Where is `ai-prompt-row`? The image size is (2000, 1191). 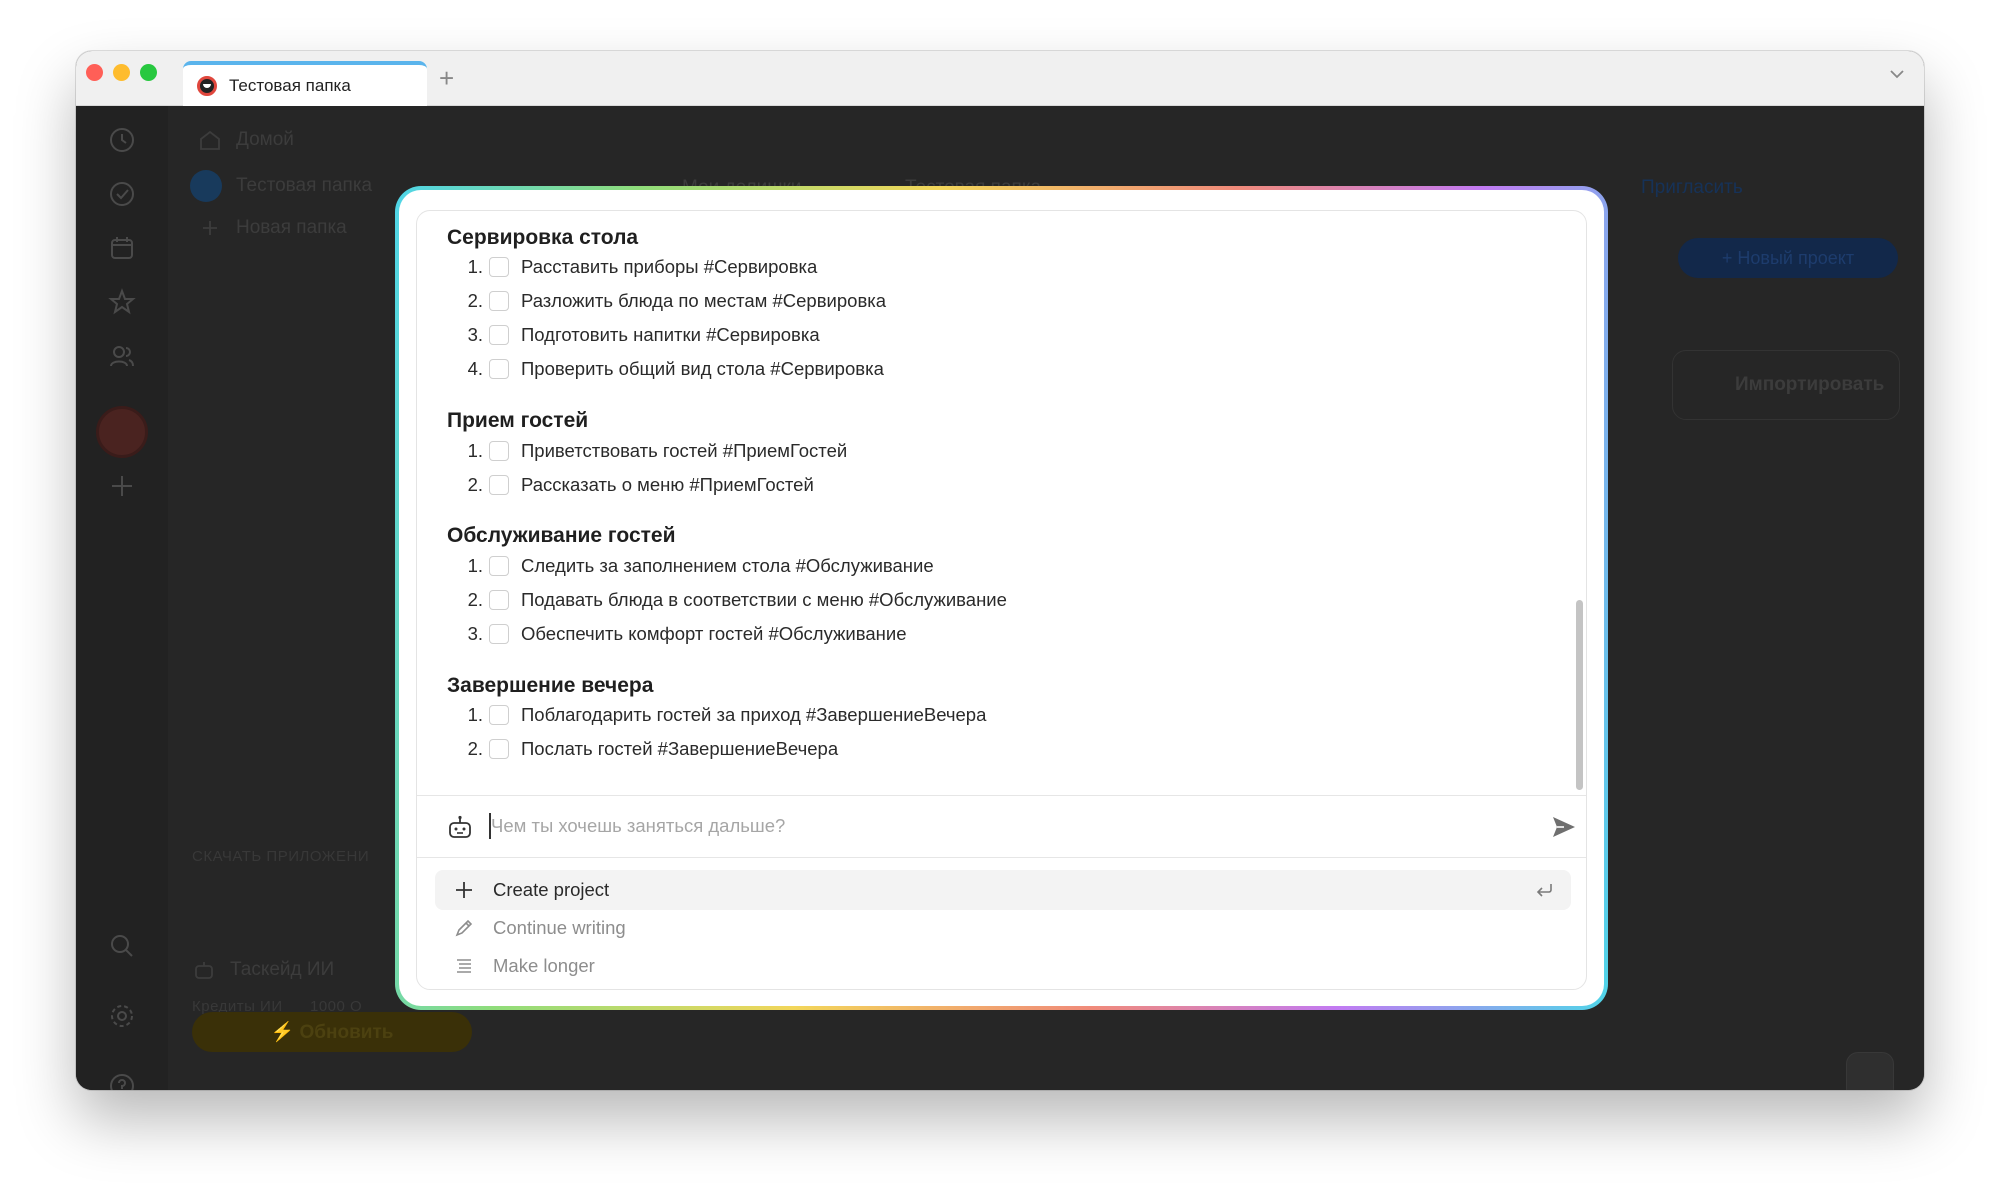
ai-prompt-row is located at coordinates (1001, 826).